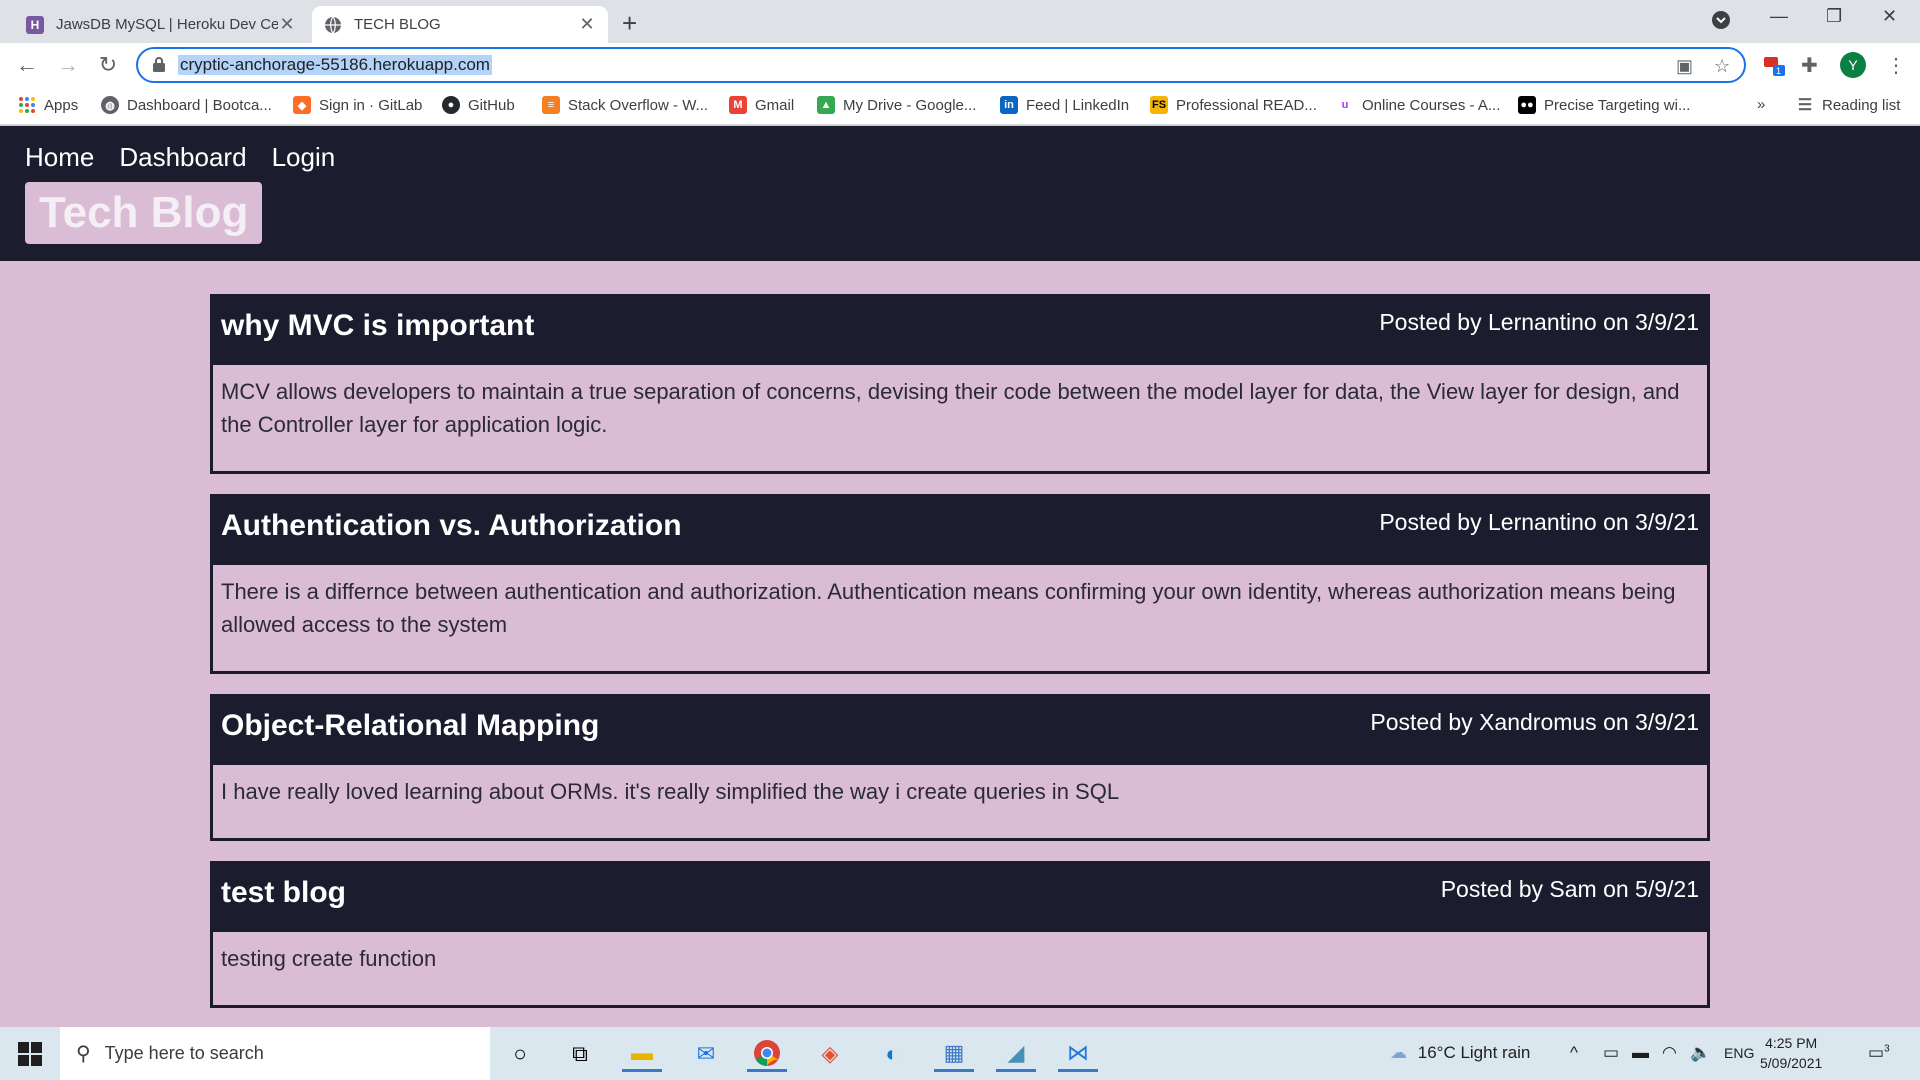  What do you see at coordinates (830, 1054) in the screenshot?
I see `git-app-icon: ◈` at bounding box center [830, 1054].